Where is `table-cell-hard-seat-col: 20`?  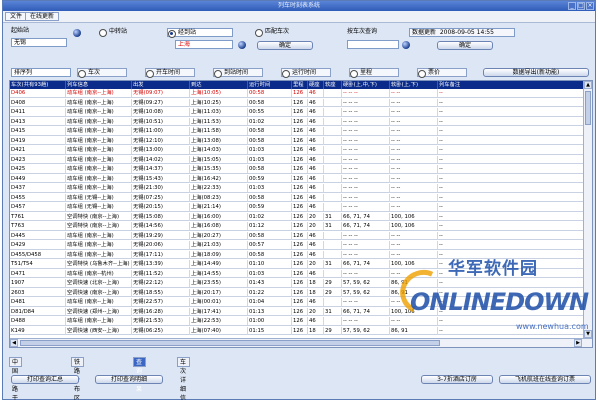 table-cell-hard-seat-col: 20 is located at coordinates (316, 216).